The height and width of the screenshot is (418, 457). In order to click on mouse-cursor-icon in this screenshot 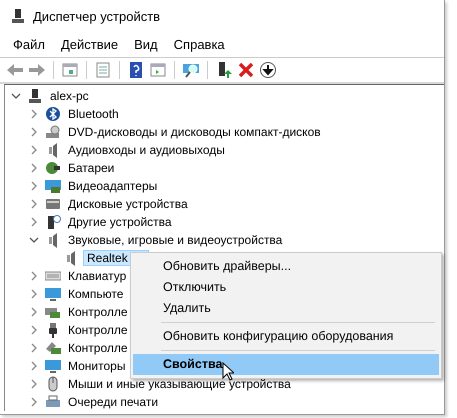, I will do `click(228, 371)`.